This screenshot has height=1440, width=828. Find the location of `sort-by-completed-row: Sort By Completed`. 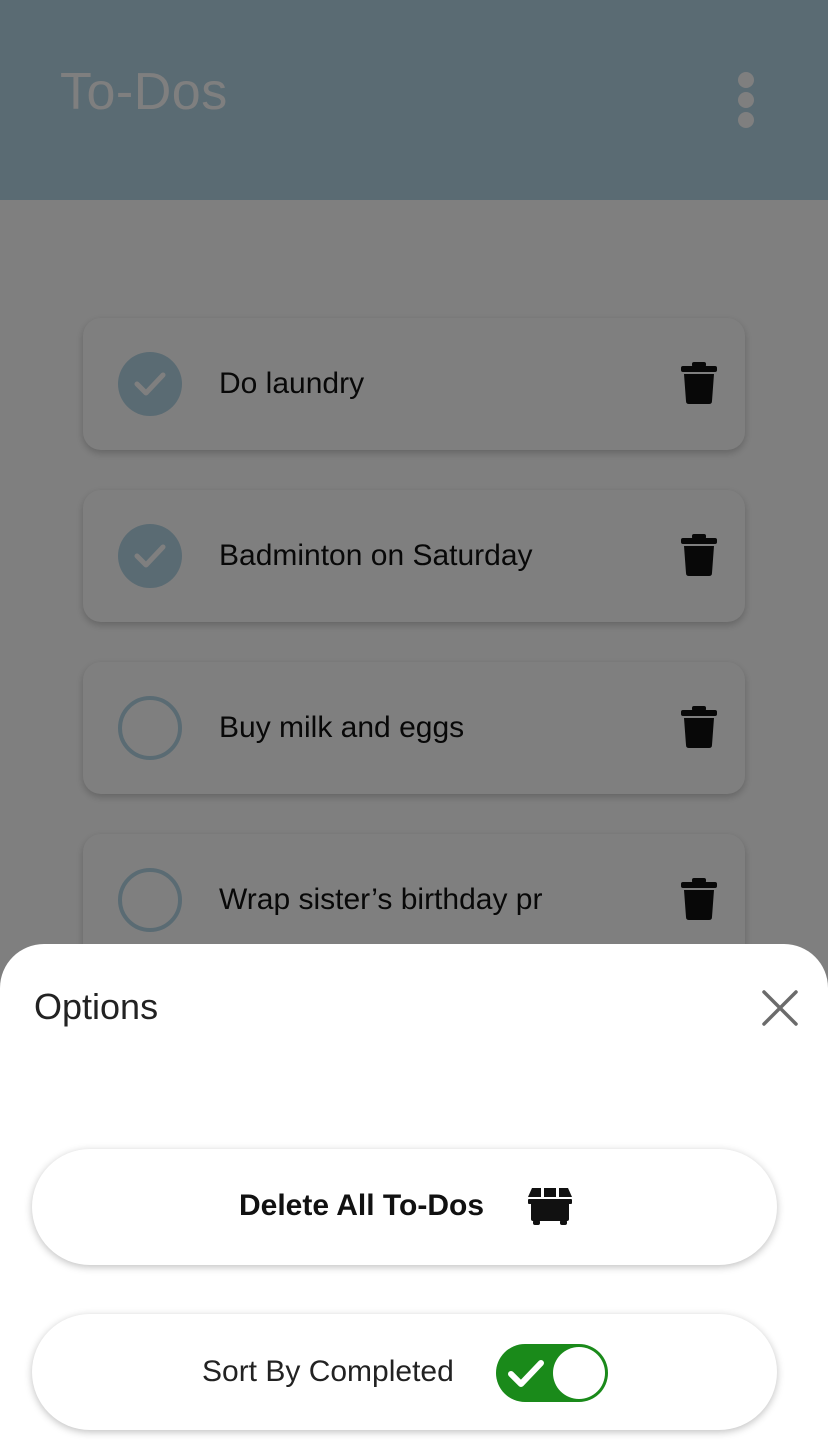

sort-by-completed-row: Sort By Completed is located at coordinates (404, 1372).